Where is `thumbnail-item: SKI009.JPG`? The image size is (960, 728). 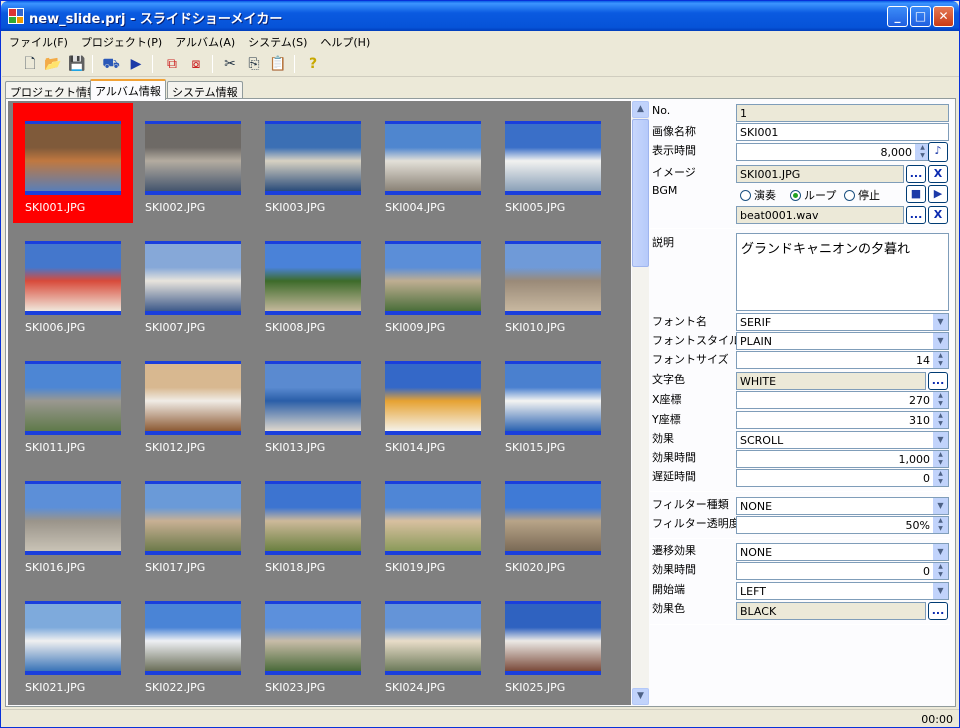
thumbnail-item: SKI009.JPG is located at coordinates (433, 283).